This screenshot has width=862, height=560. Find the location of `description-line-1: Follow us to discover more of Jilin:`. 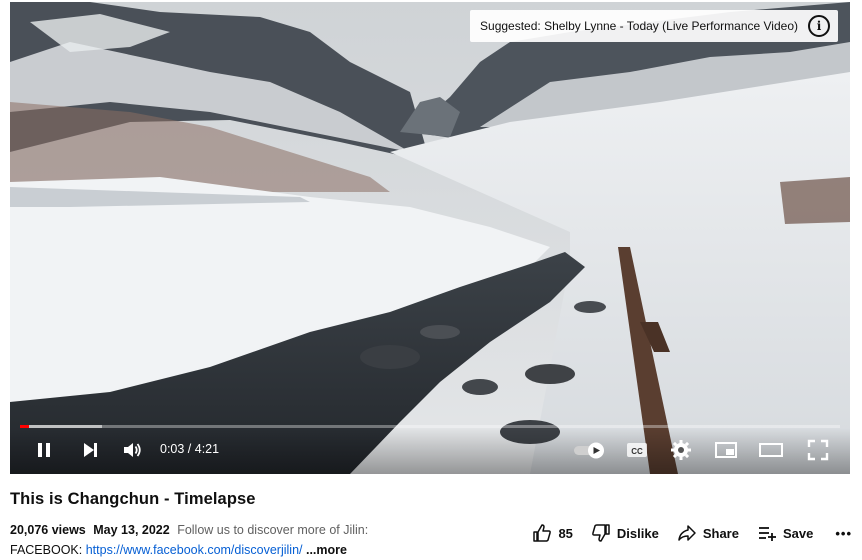

description-line-1: Follow us to discover more of Jilin: is located at coordinates (273, 530).